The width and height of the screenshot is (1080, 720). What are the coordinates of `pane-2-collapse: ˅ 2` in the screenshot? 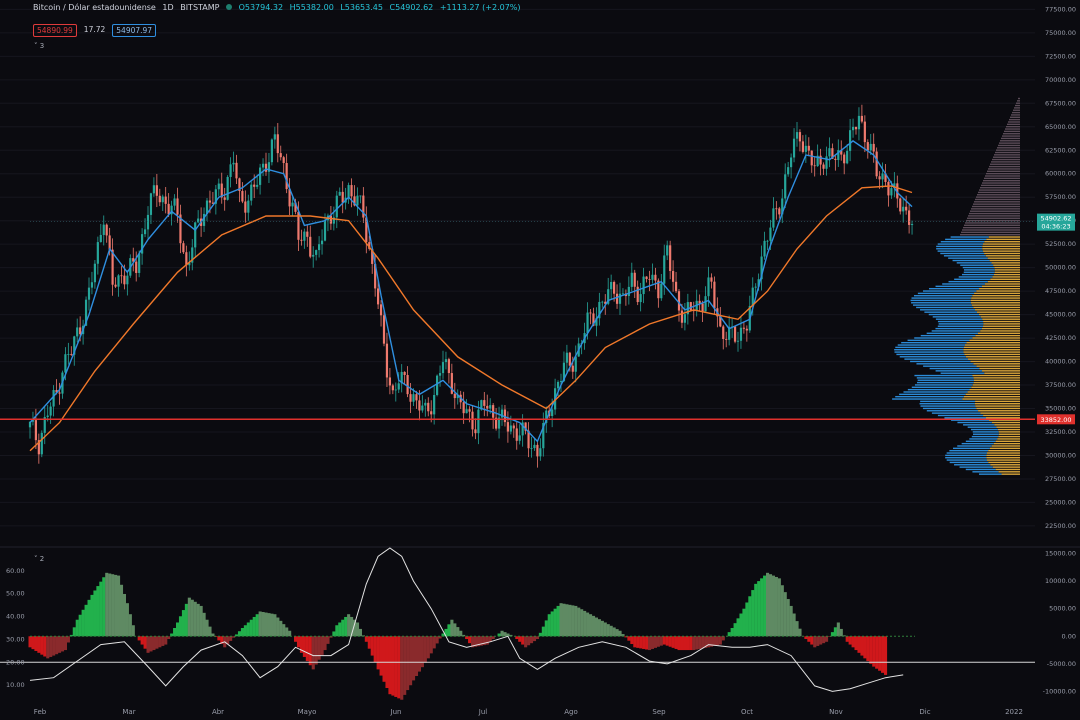 It's located at (39, 559).